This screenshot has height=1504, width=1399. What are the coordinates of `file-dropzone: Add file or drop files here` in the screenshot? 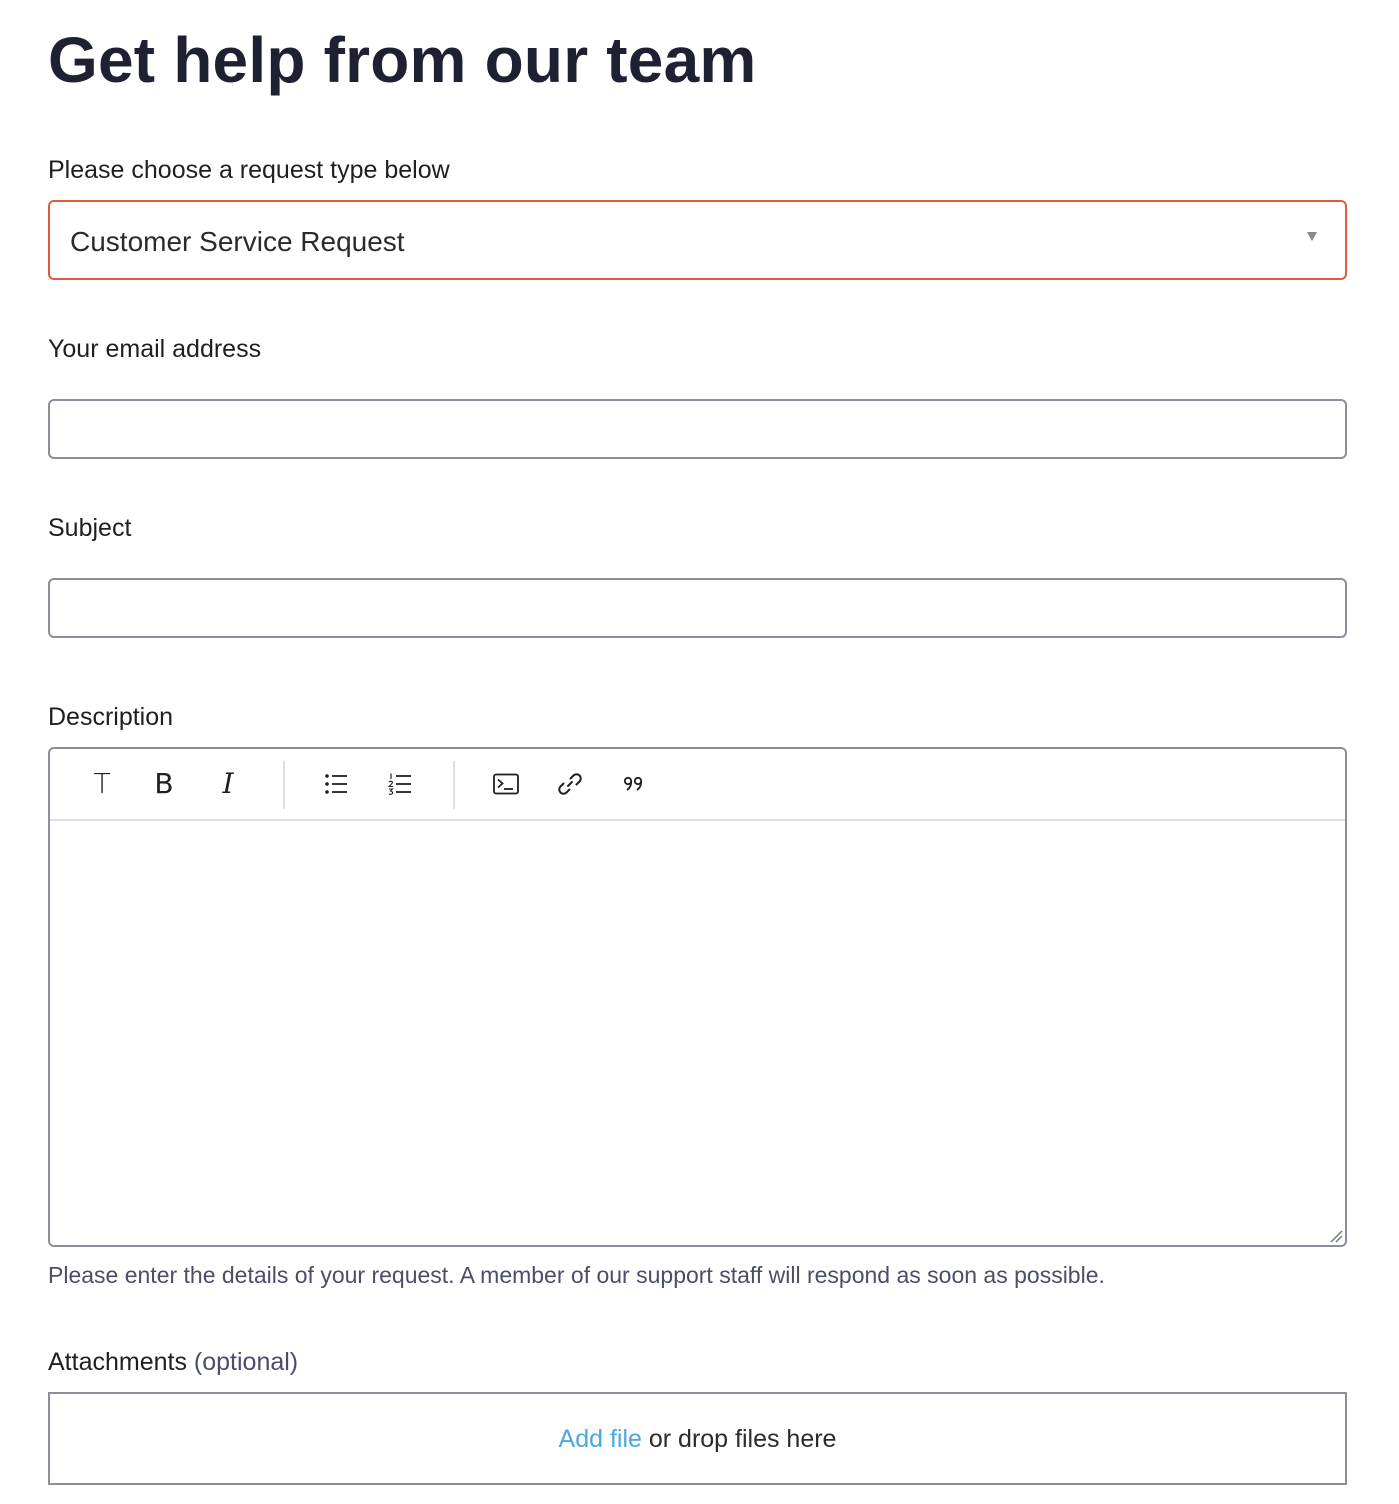 It's located at (697, 1438).